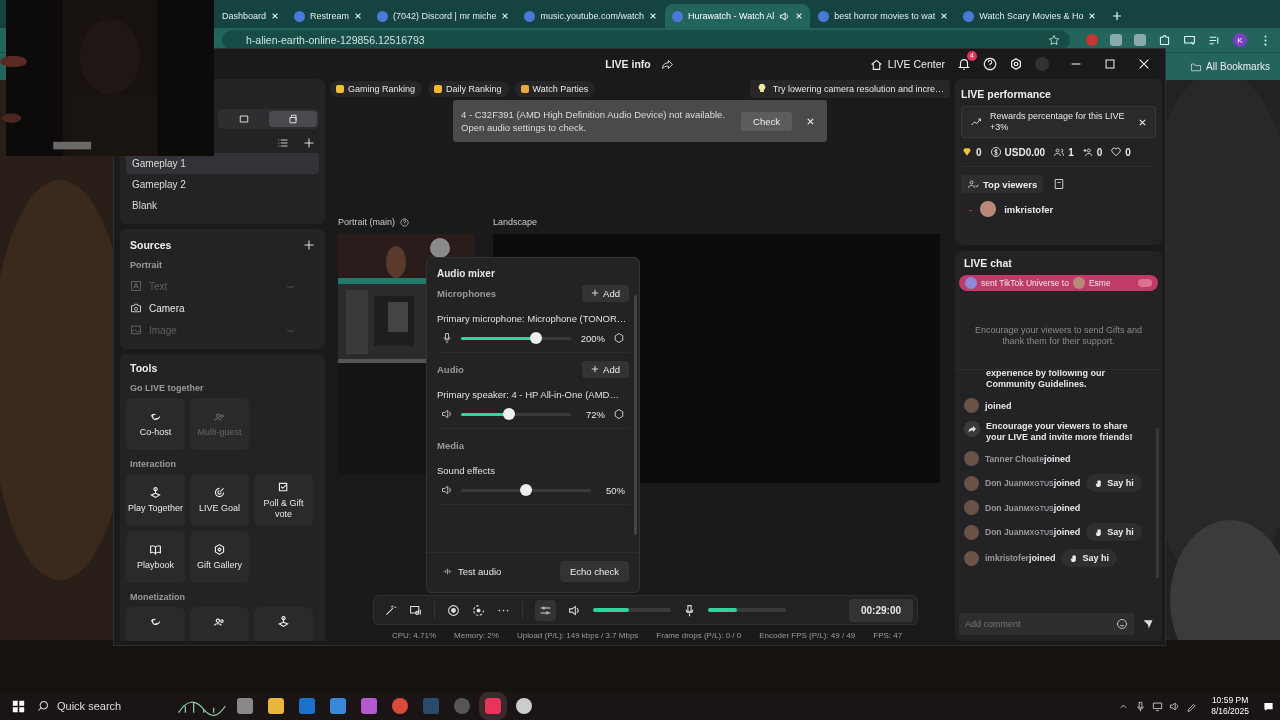 This screenshot has width=1280, height=720. Describe the element at coordinates (628, 64) in the screenshot. I see `window-title: LIVE info` at that location.